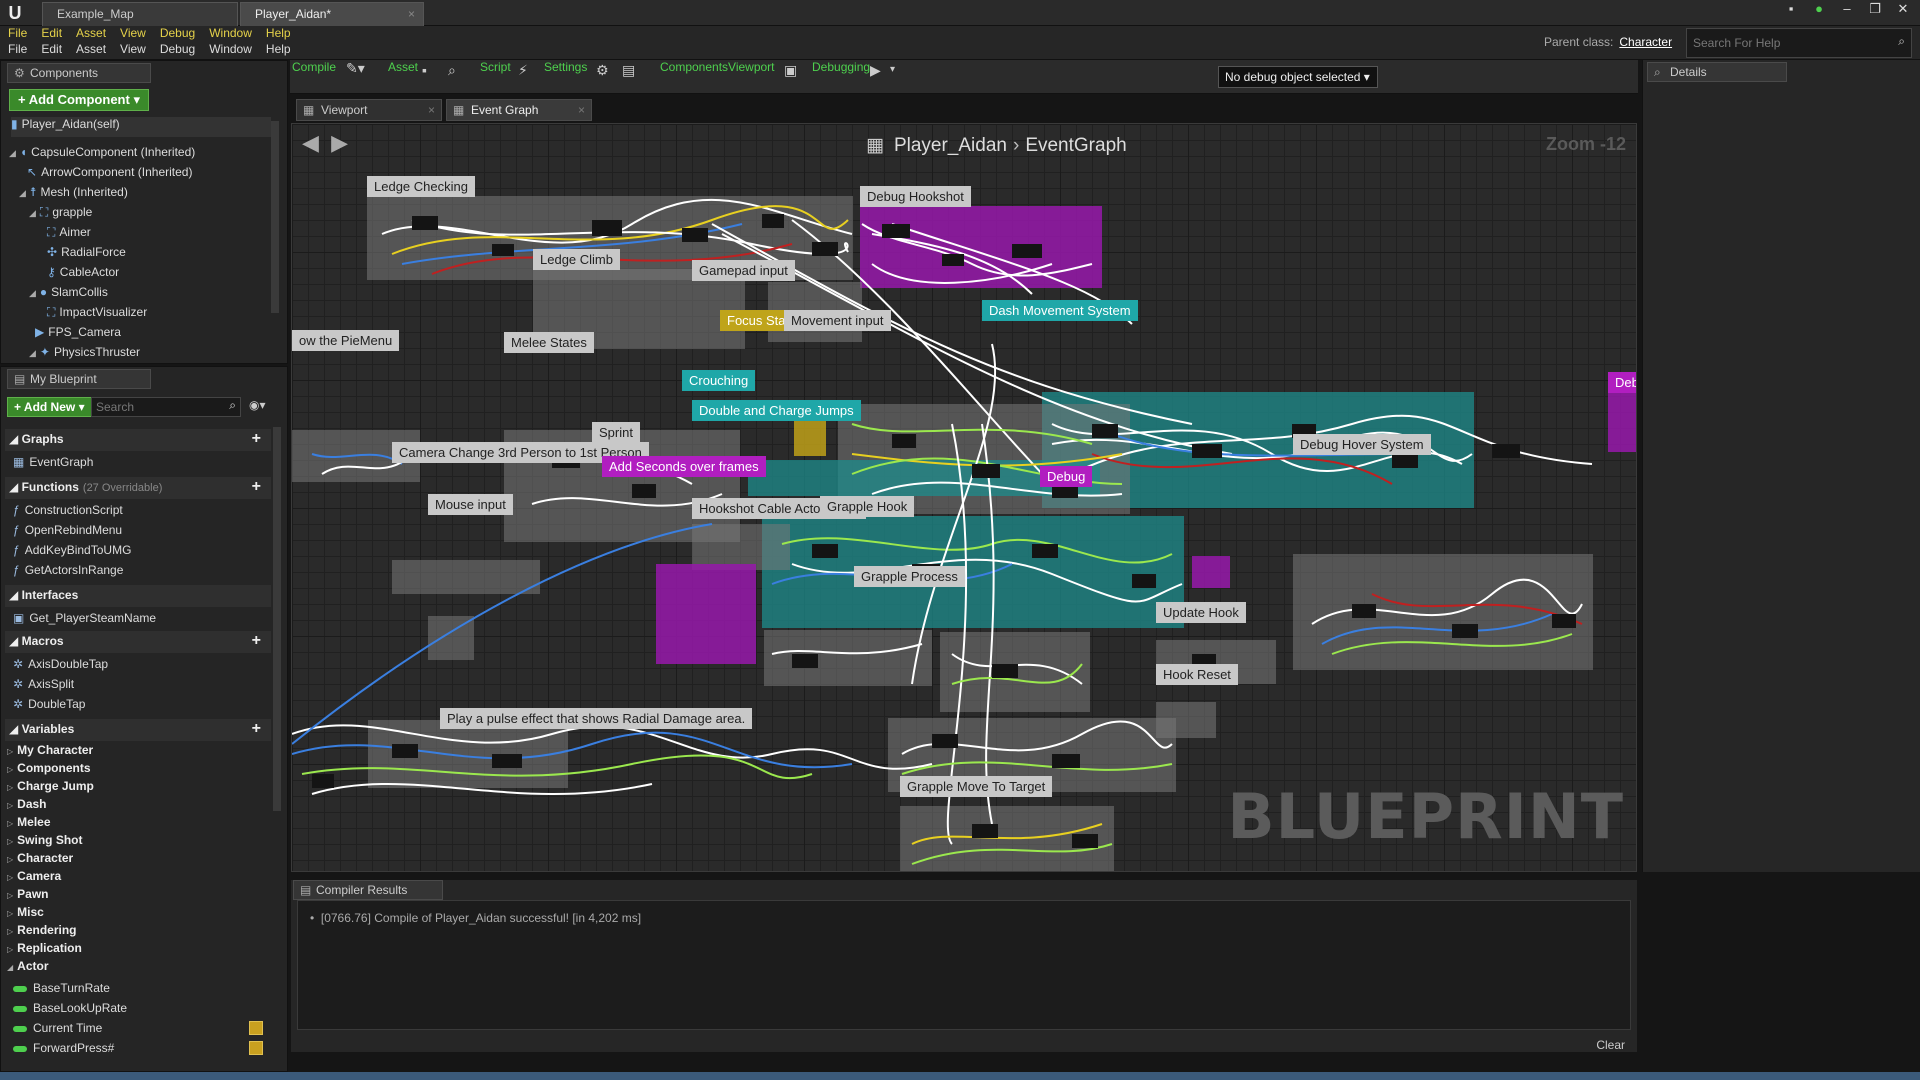  What do you see at coordinates (368, 890) in the screenshot?
I see `tab-compiler-results: ▤ Compiler Results` at bounding box center [368, 890].